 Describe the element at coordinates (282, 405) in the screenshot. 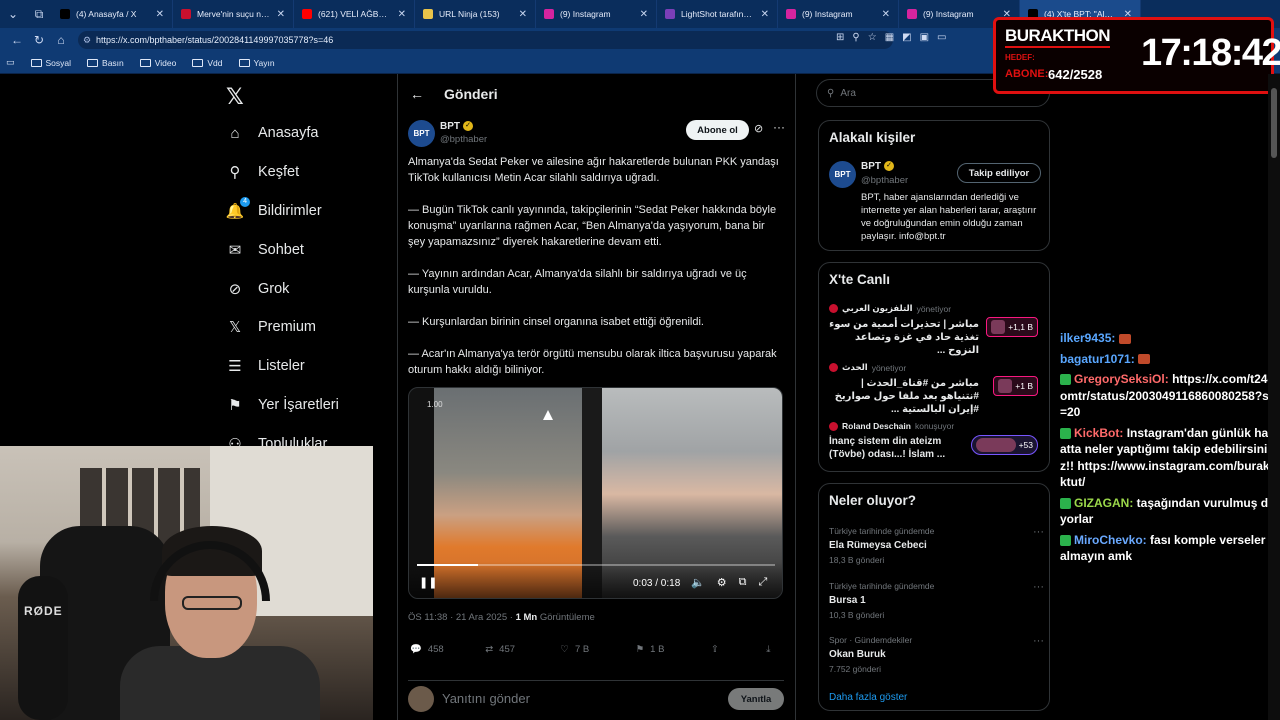

I see `nav-item: ⚑ Yer İşaretleri` at that location.